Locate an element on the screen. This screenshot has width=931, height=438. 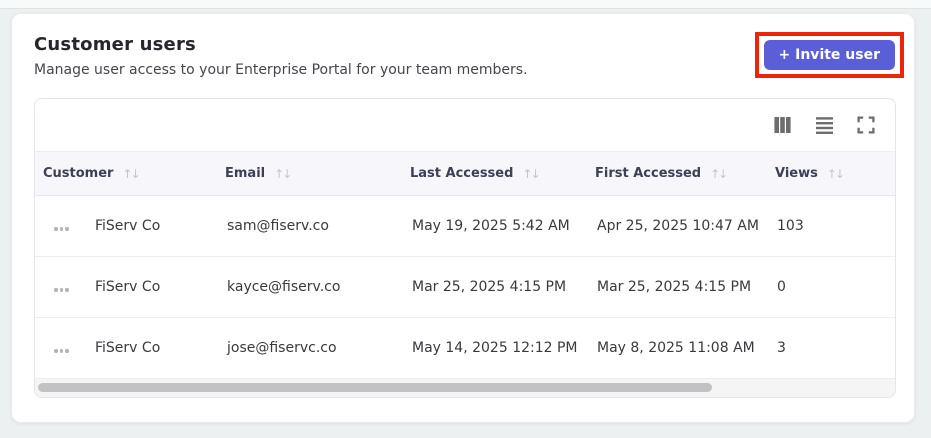
fullscreen-button is located at coordinates (866, 125).